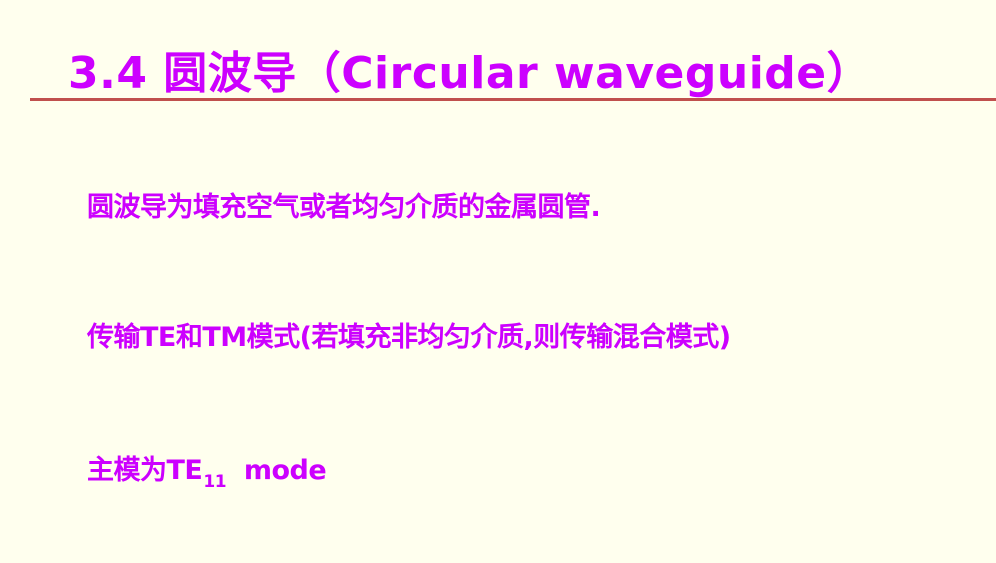 This screenshot has width=996, height=563. What do you see at coordinates (470, 73) in the screenshot?
I see `slide-title: 3.4 圆波导（Circular waveguide）` at bounding box center [470, 73].